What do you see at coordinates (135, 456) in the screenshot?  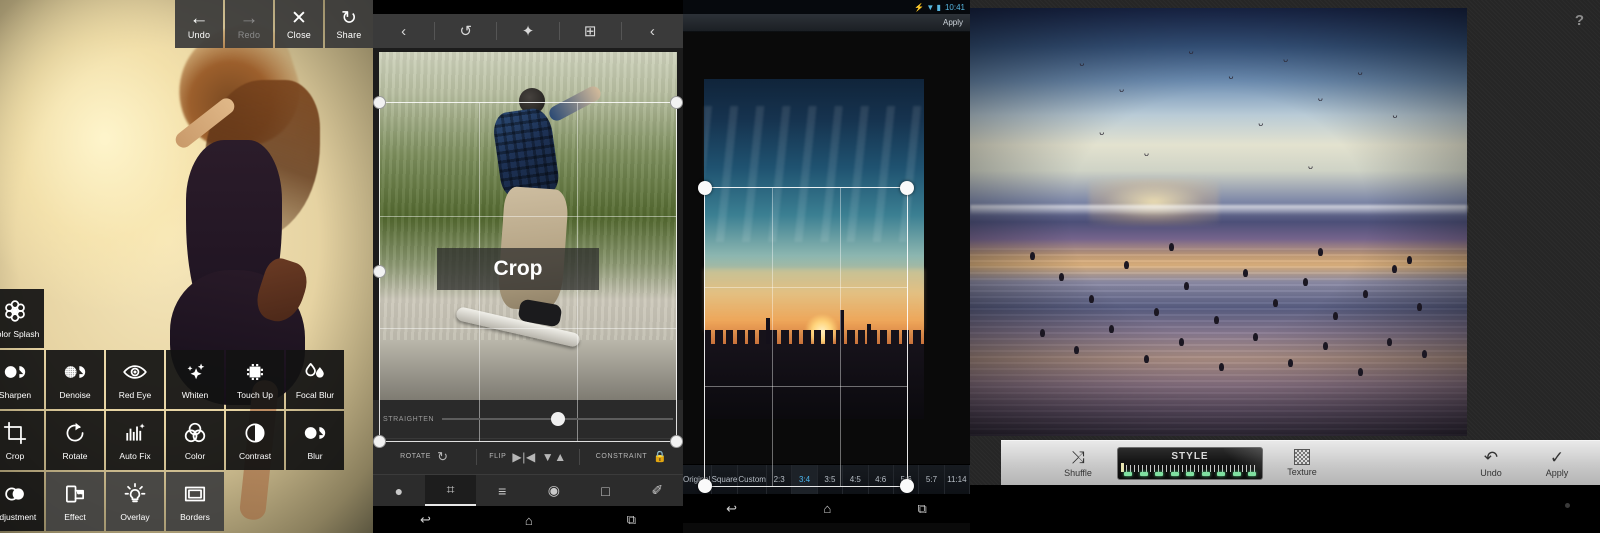 I see `tool-label: Auto Fix` at bounding box center [135, 456].